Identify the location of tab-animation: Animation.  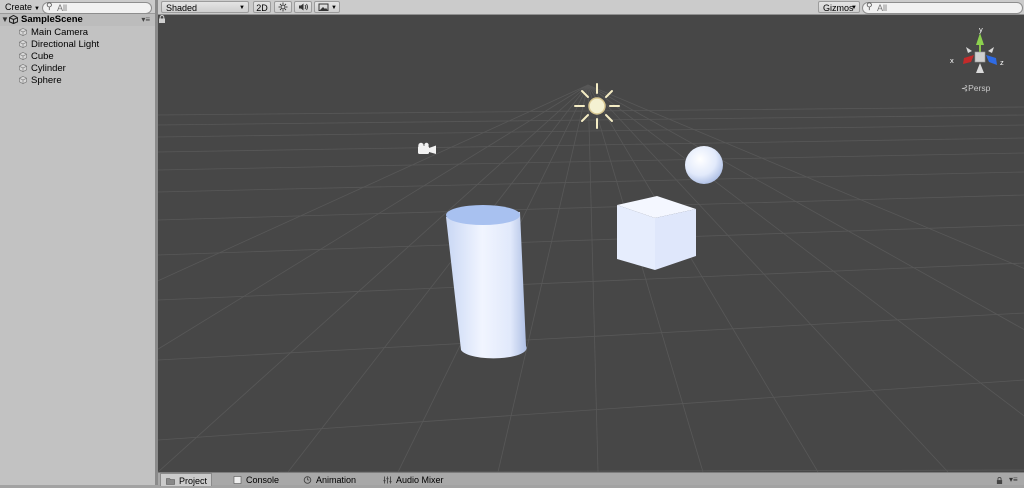
(327, 479).